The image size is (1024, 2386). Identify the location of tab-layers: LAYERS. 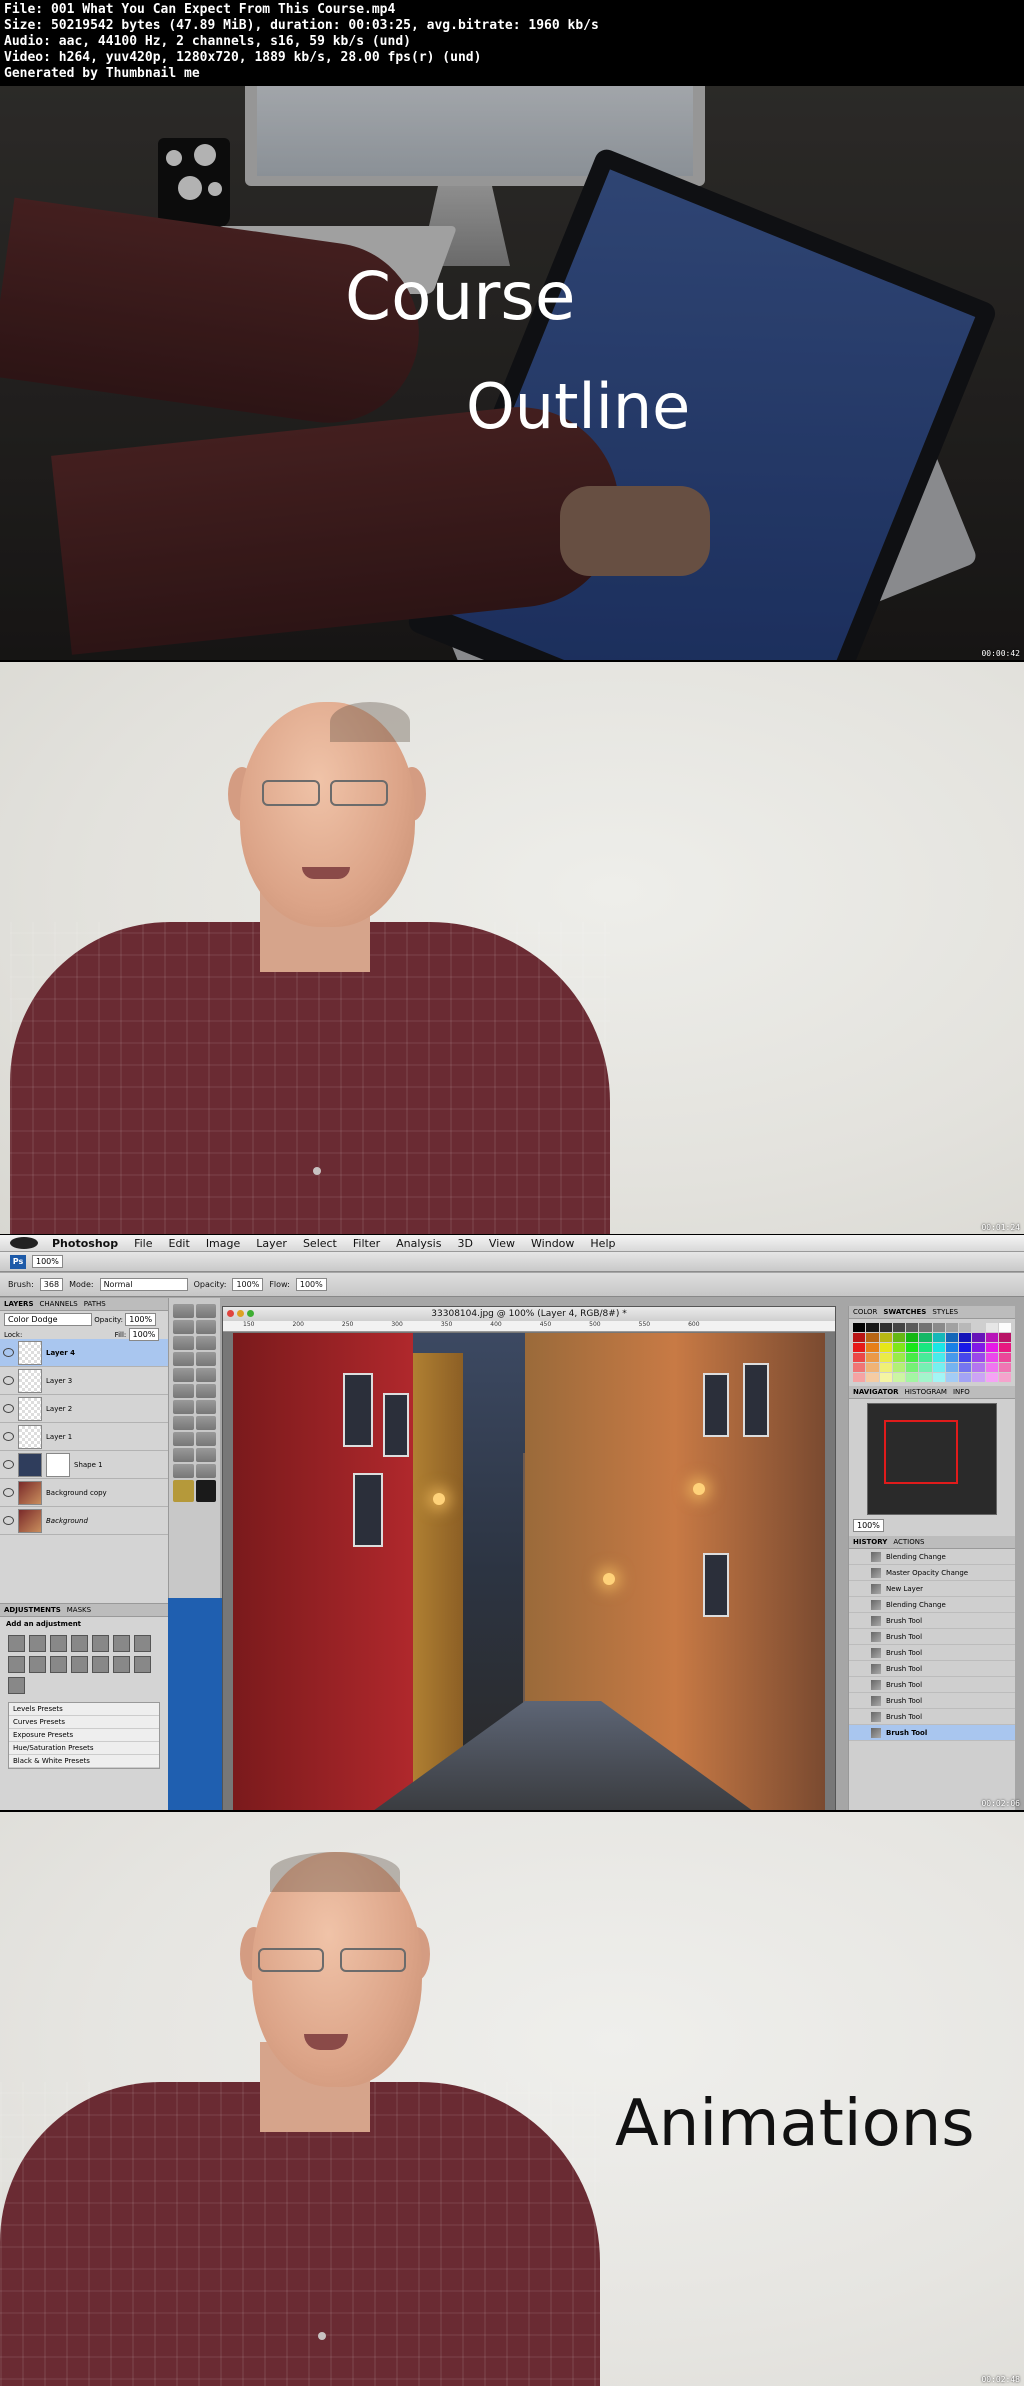
(19, 1304).